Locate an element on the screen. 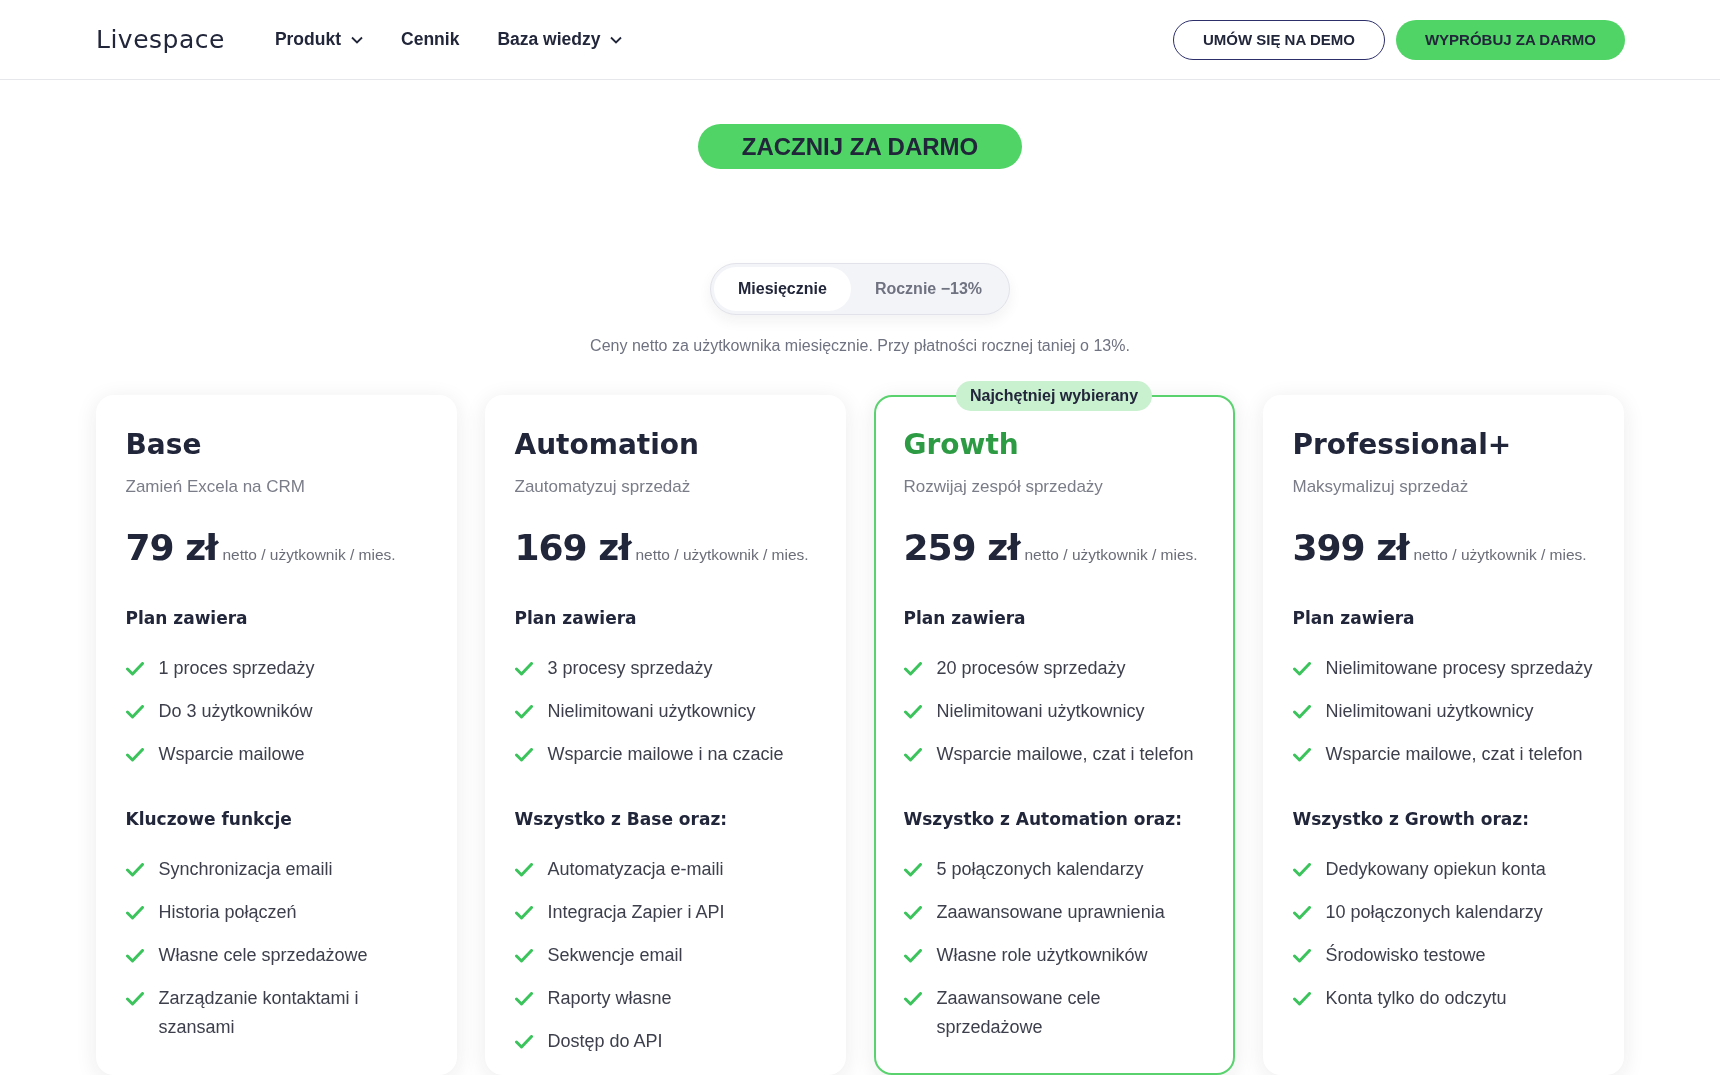 Image resolution: width=1720 pixels, height=1075 pixels. feature-text: Automatyzacja e-maili is located at coordinates (635, 869).